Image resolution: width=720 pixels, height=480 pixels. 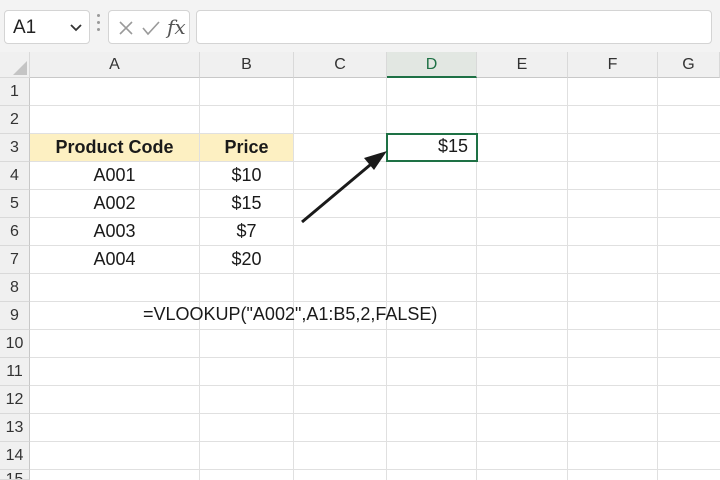 What do you see at coordinates (15, 232) in the screenshot?
I see `row-header-6: 6` at bounding box center [15, 232].